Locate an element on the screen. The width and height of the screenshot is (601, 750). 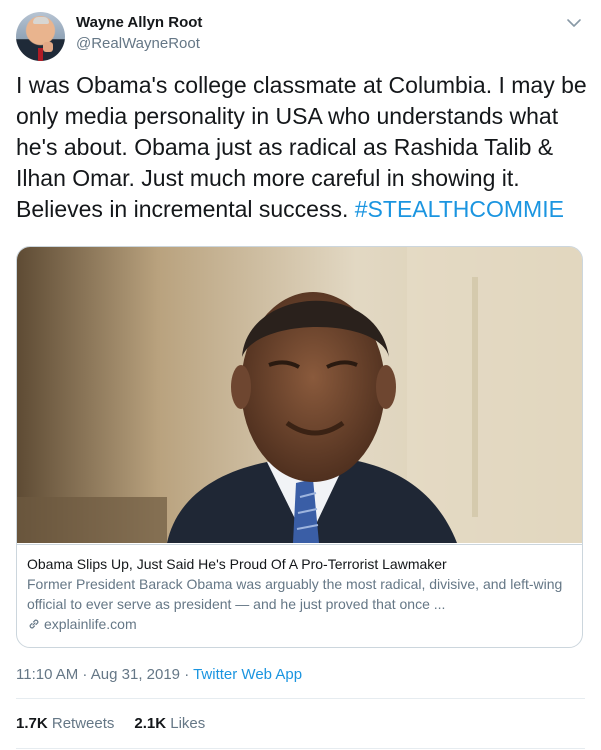
avatar is located at coordinates (40, 36).